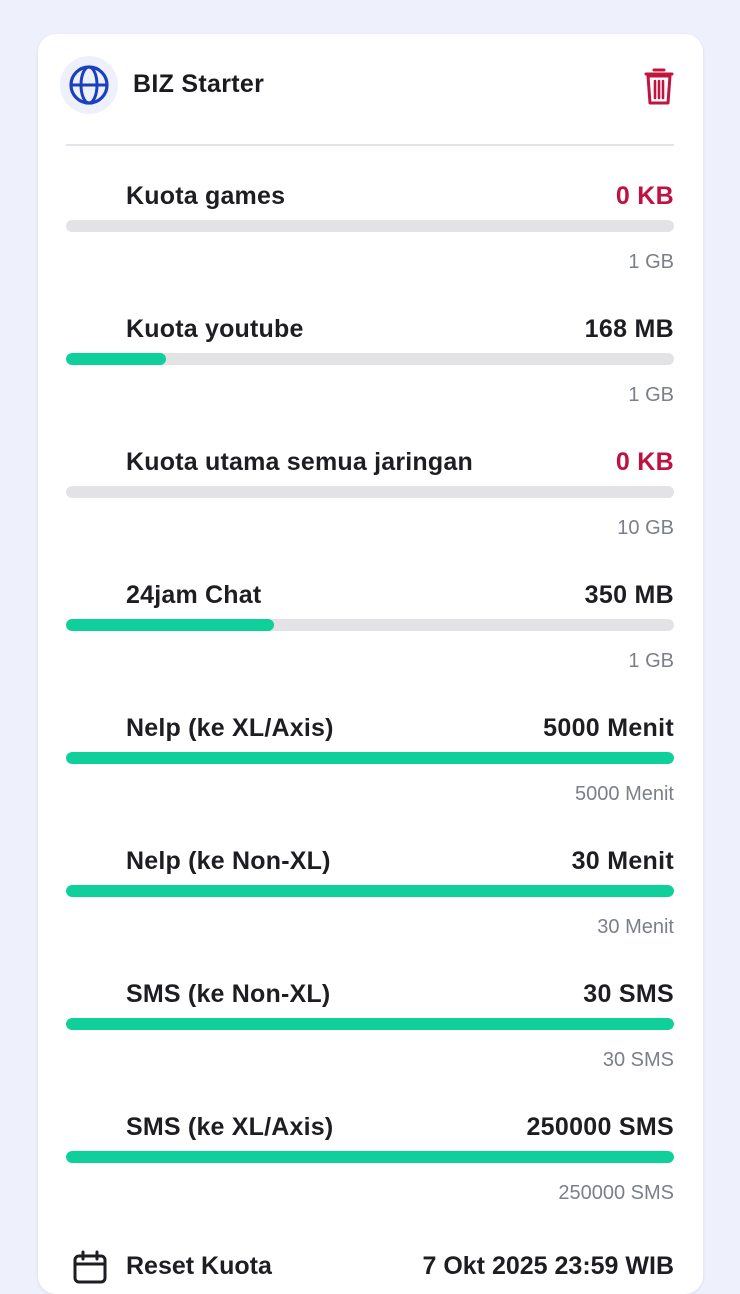  What do you see at coordinates (370, 89) in the screenshot?
I see `package-header: BIZ Starter` at bounding box center [370, 89].